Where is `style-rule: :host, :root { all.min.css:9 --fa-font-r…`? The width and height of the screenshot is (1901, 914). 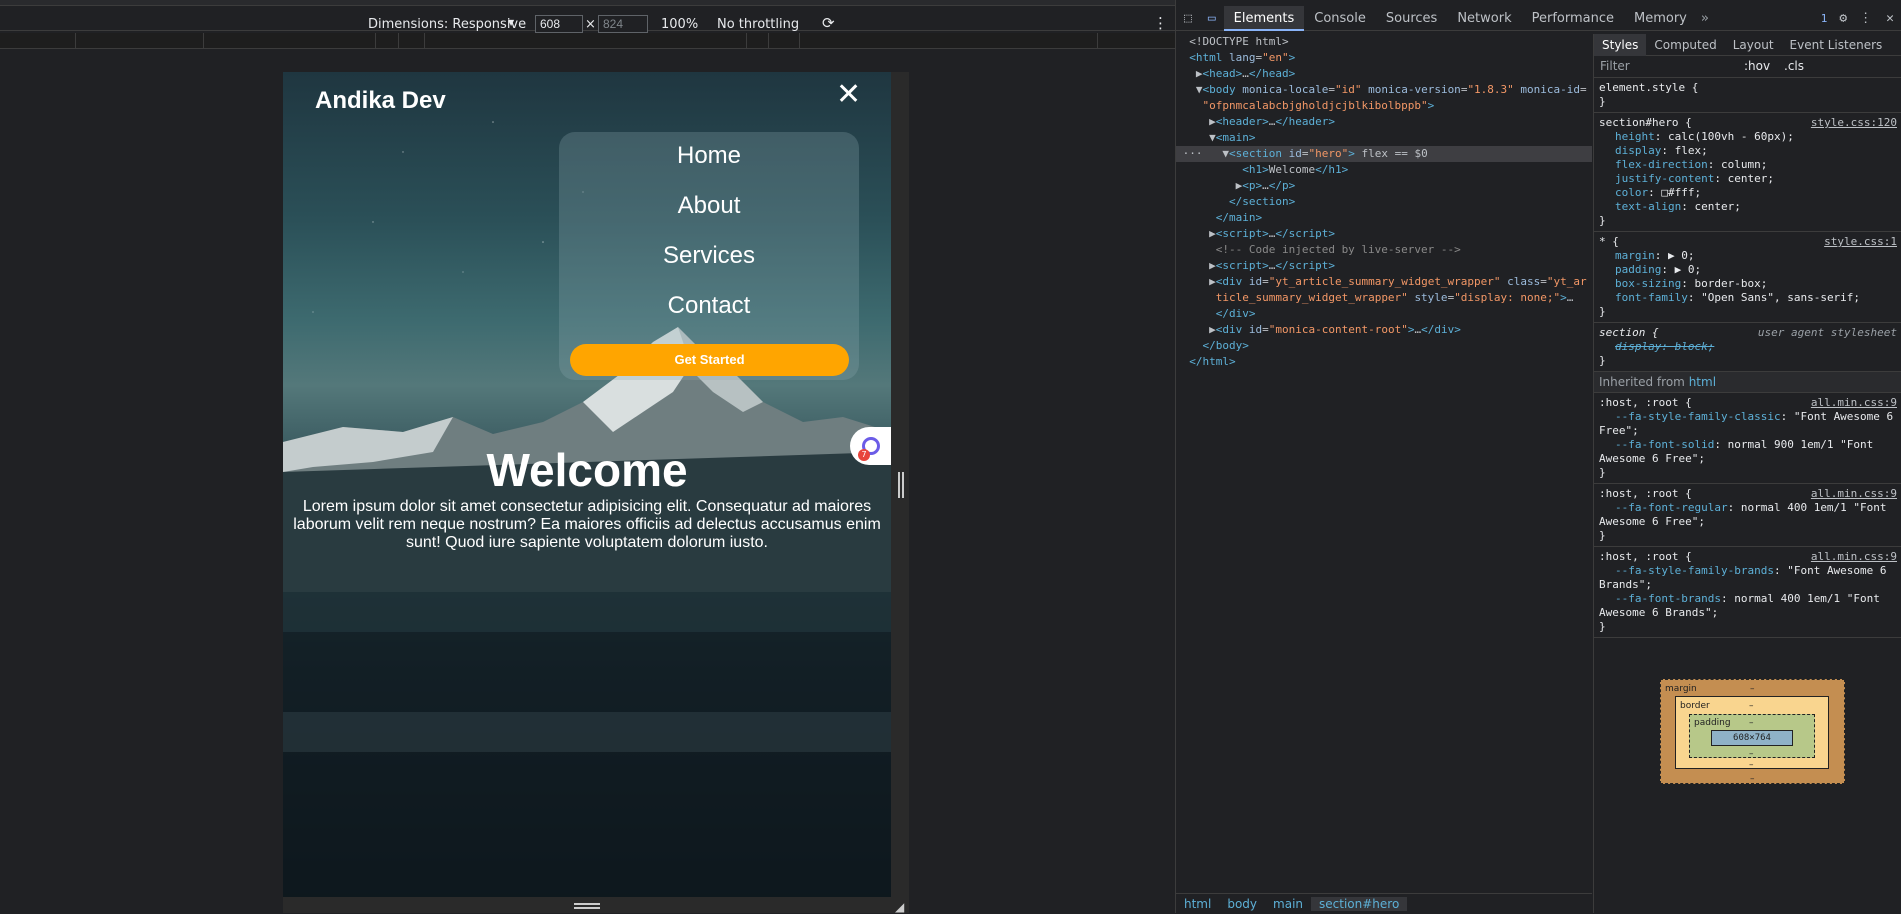
style-rule: :host, :root { all.min.css:9 --fa-font-r… is located at coordinates (1747, 515).